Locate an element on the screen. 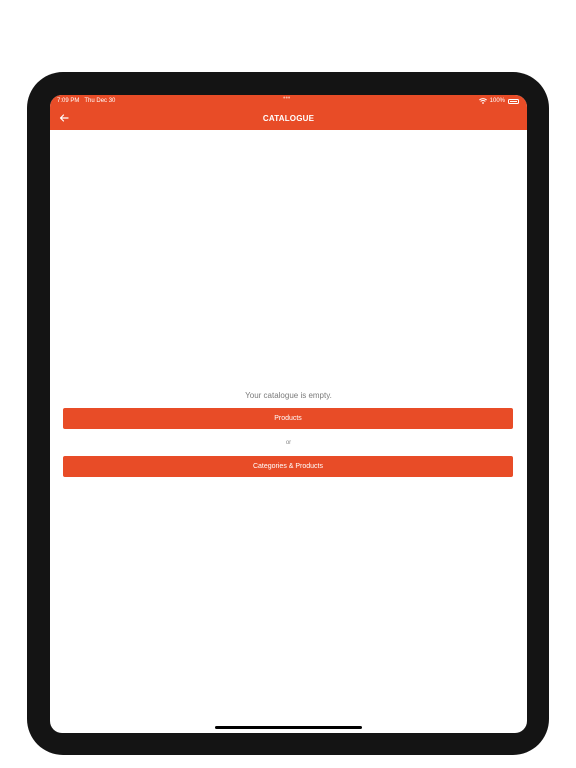 This screenshot has height=768, width=576. status-time: 7:09 PM is located at coordinates (68, 101).